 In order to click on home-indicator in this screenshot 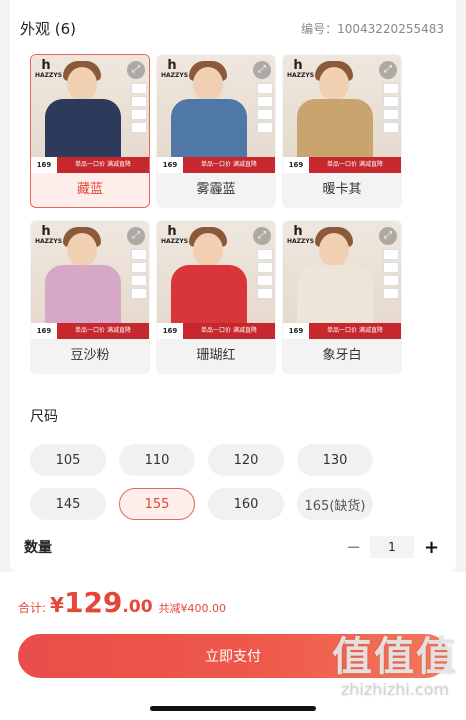, I will do `click(233, 708)`.